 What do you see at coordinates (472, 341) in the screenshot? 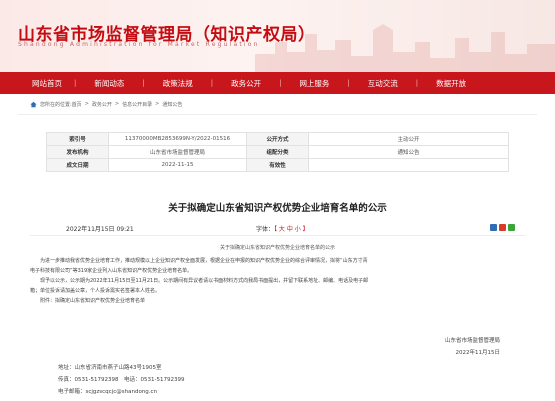
I see `signature-org: 山东省市场监督管理局` at bounding box center [472, 341].